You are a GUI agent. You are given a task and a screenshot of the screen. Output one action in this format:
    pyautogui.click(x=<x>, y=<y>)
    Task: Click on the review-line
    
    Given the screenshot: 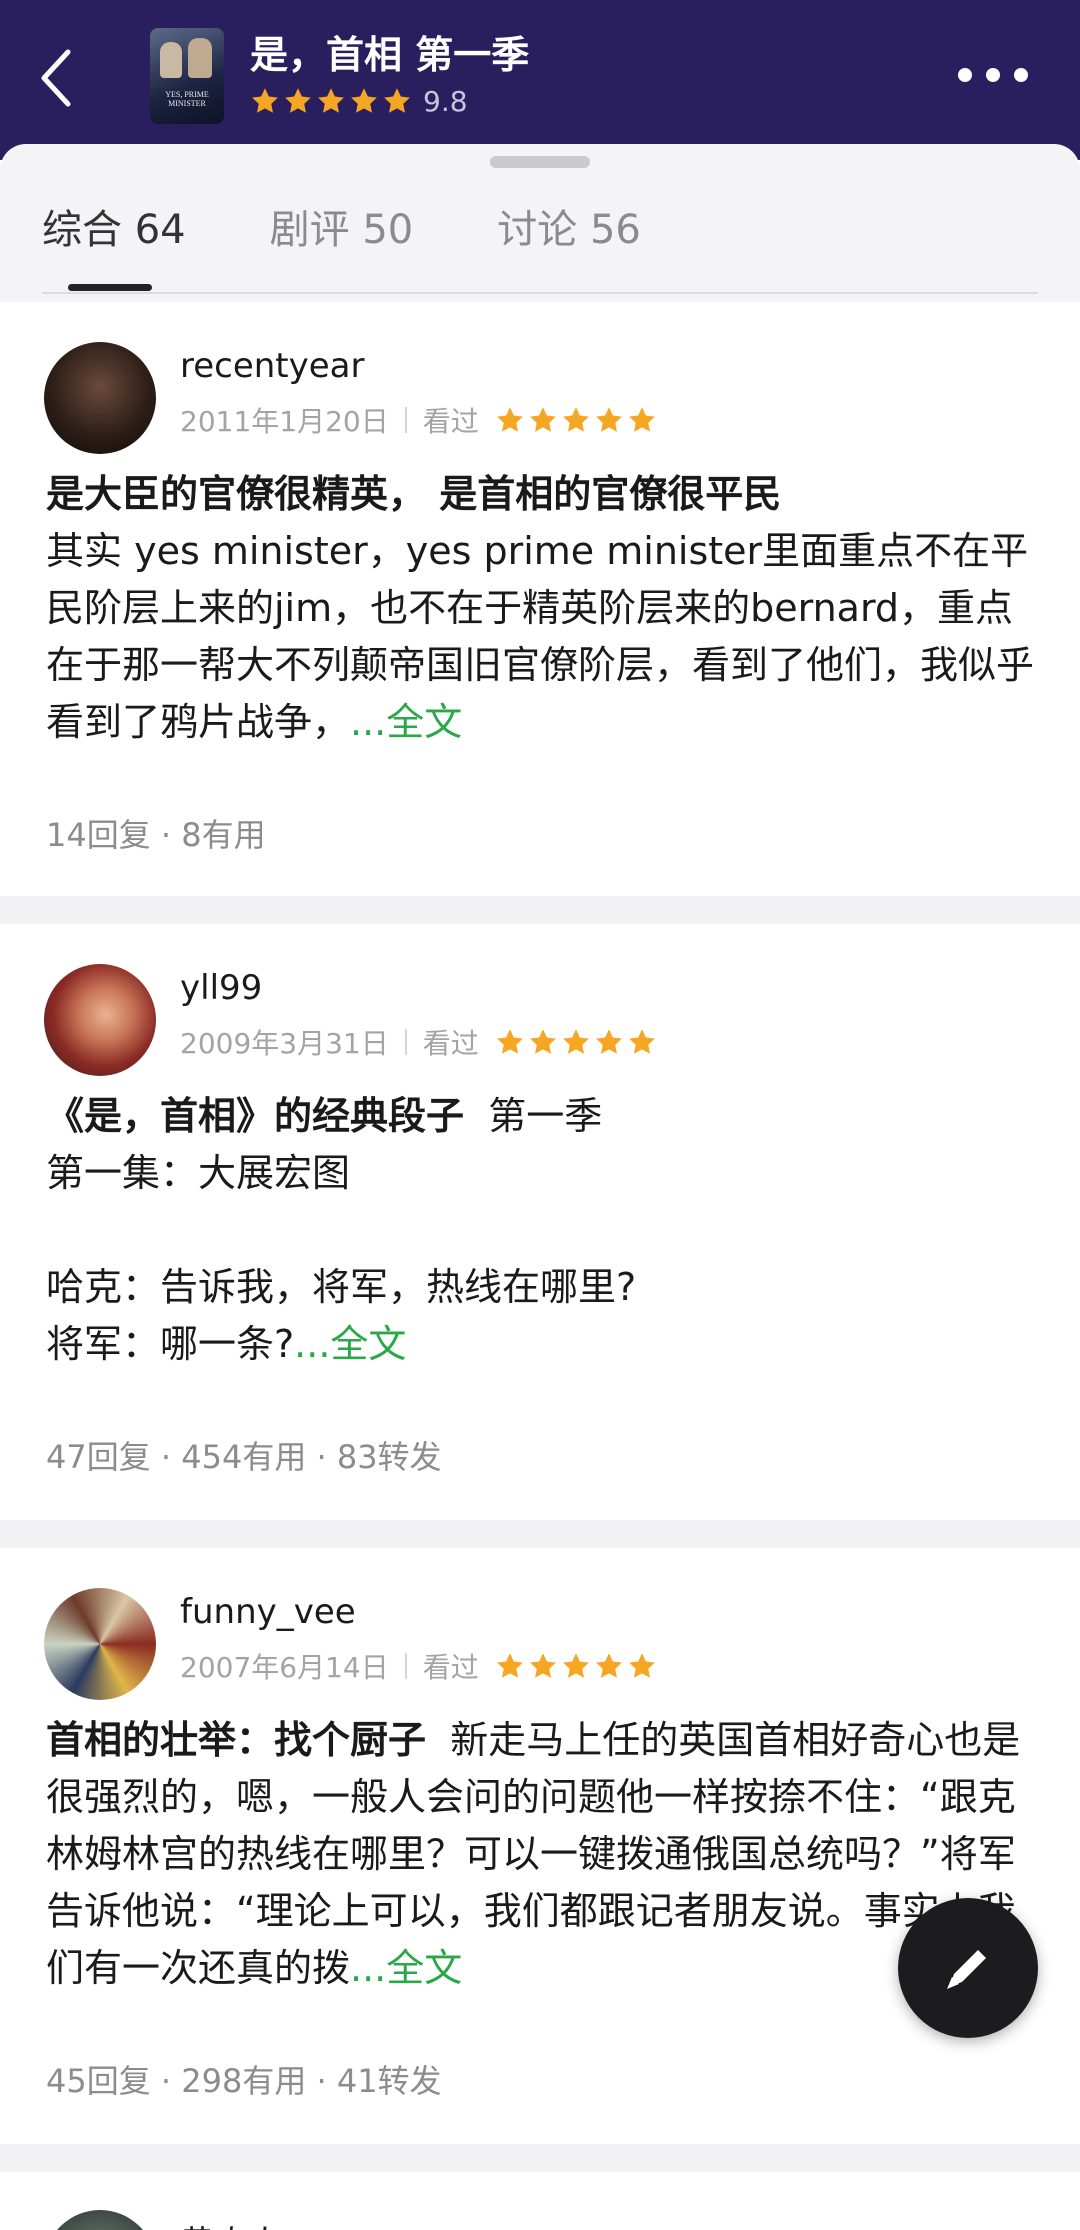 What is the action you would take?
    pyautogui.click(x=546, y=1230)
    